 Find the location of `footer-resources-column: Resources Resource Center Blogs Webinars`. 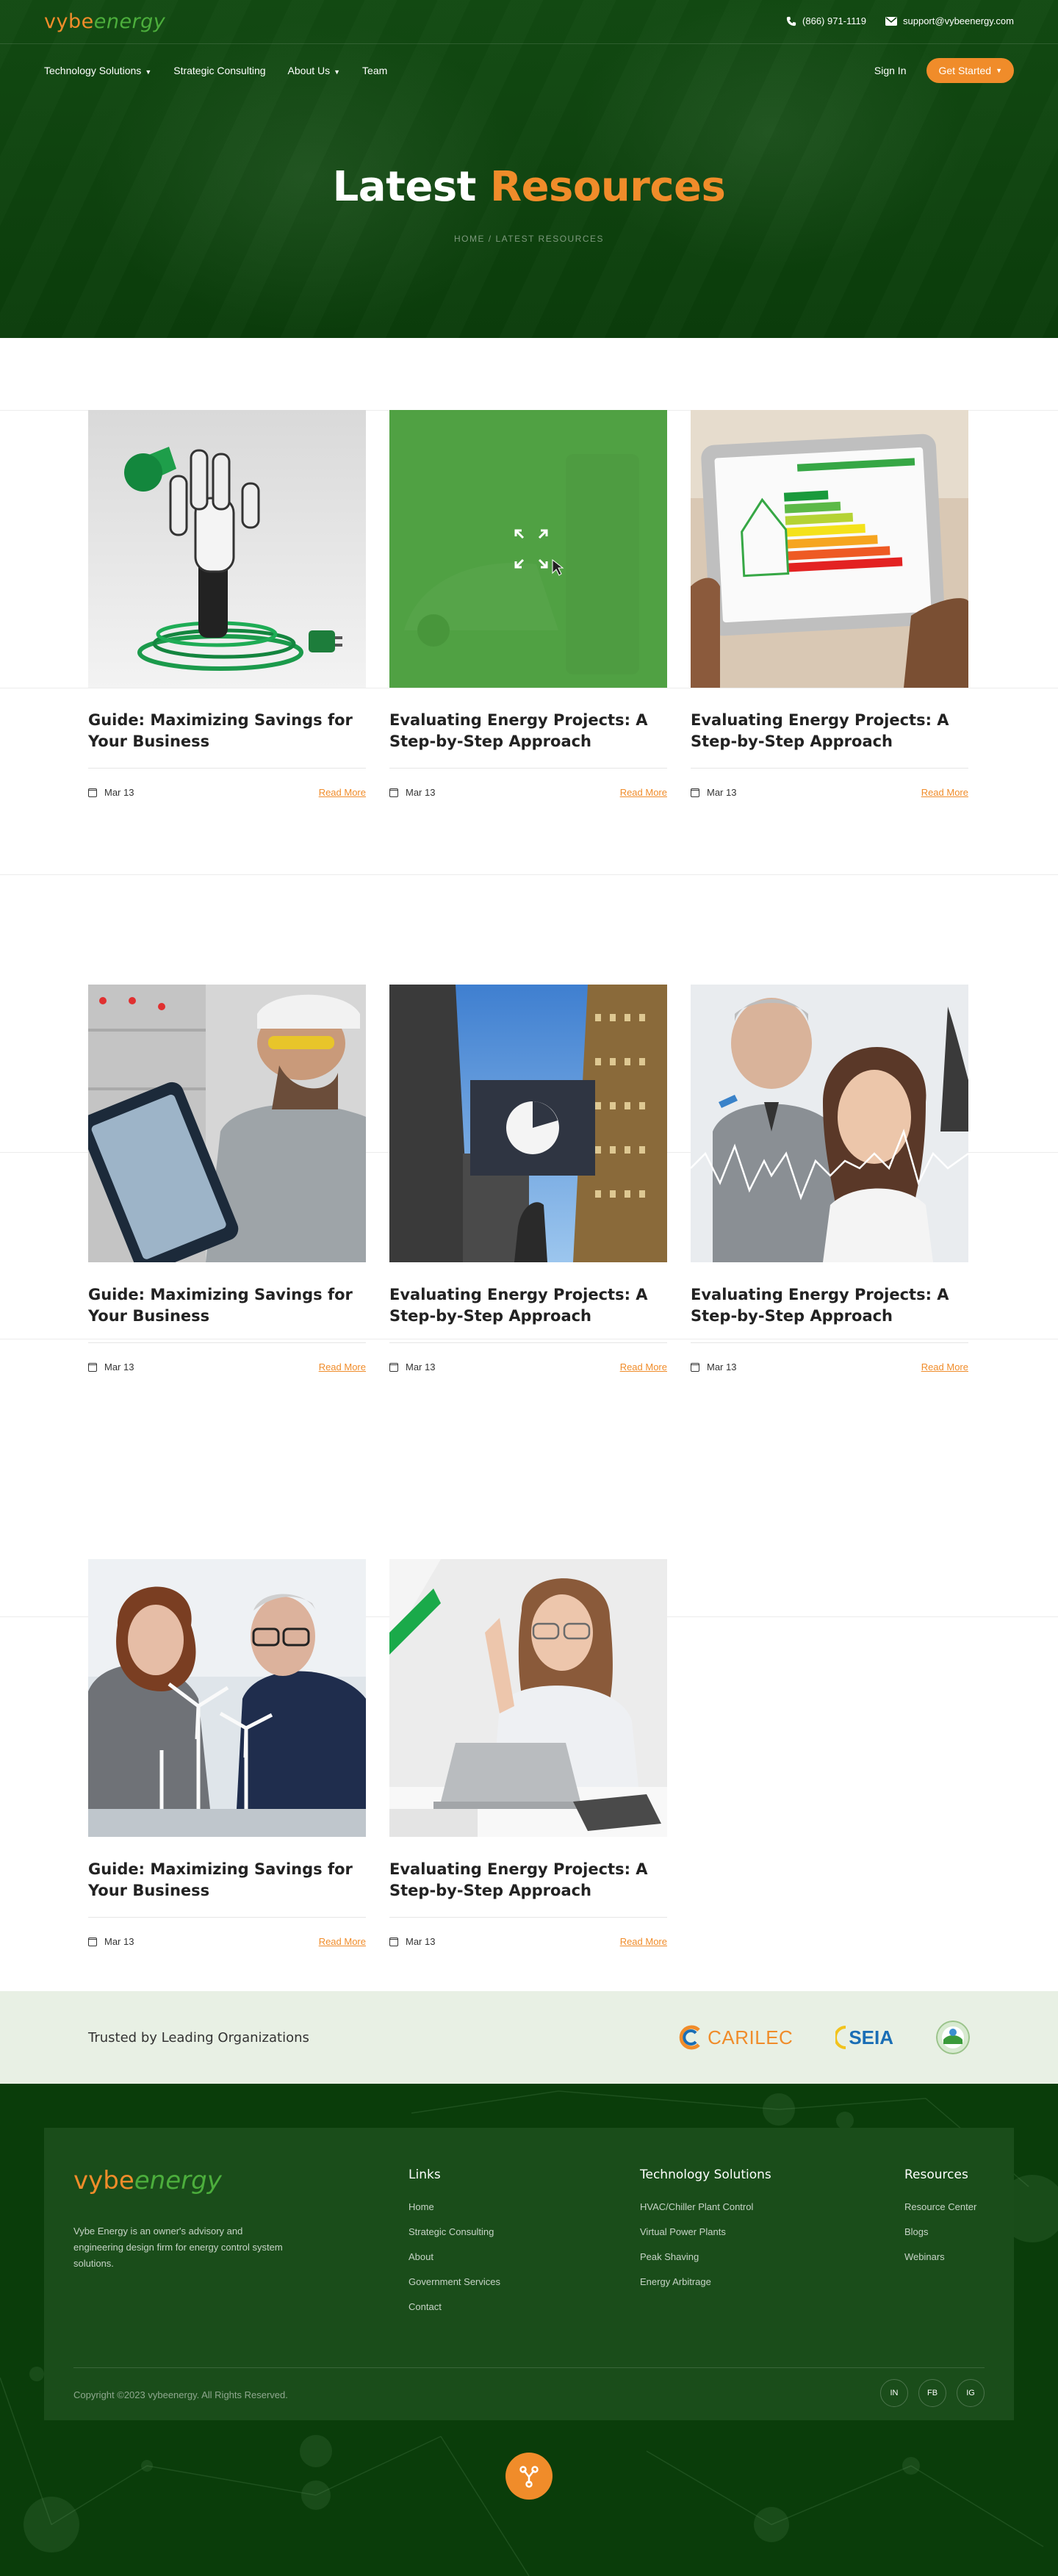

footer-resources-column: Resources Resource Center Blogs Webinars is located at coordinates (940, 2221).